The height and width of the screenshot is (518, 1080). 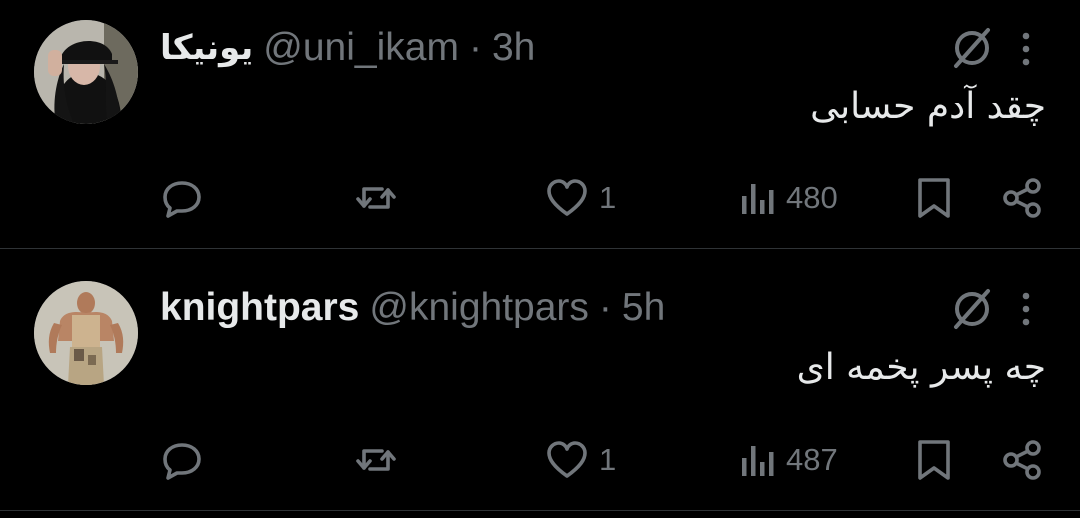 I want to click on views-button: 480, so click(x=789, y=198).